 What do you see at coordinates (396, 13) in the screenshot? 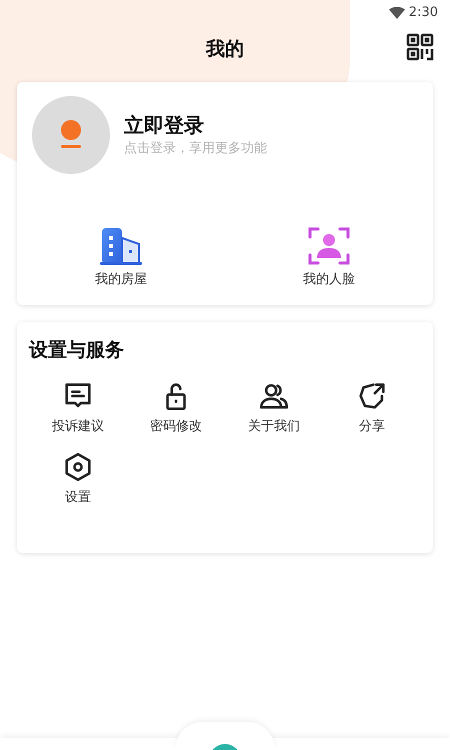
I see `wifi-icon` at bounding box center [396, 13].